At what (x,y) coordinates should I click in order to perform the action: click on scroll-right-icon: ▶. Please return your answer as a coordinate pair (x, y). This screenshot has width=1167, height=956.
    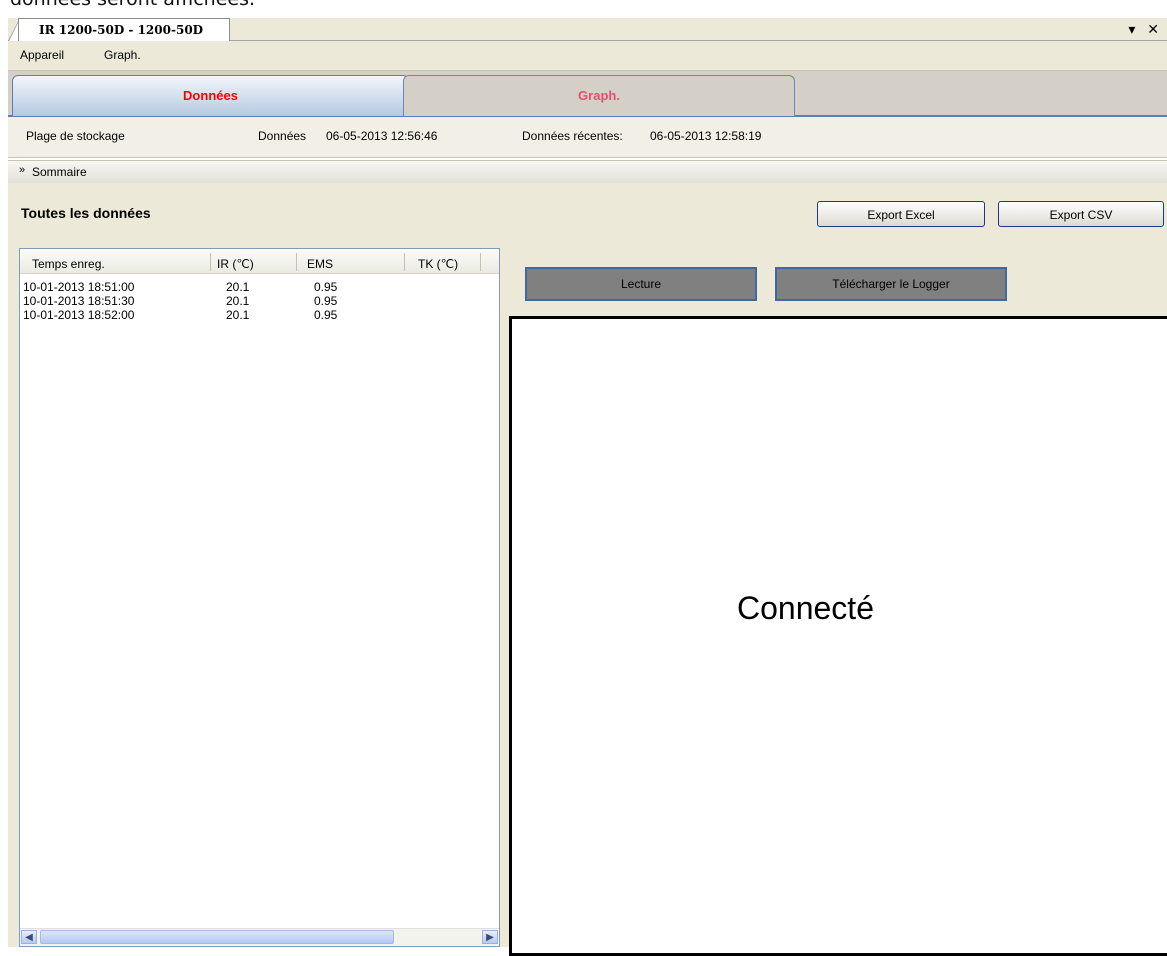
    Looking at the image, I should click on (490, 937).